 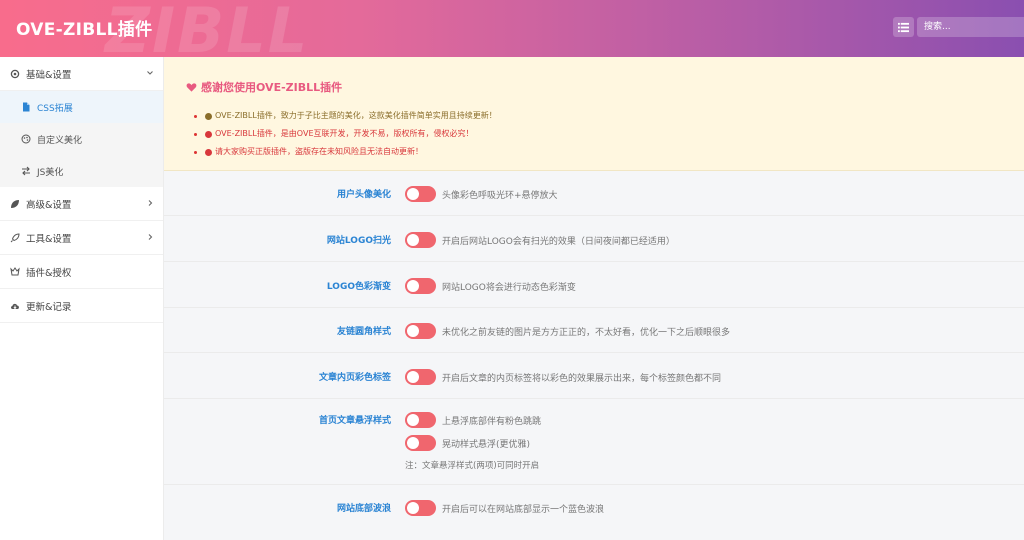 What do you see at coordinates (345, 116) in the screenshot?
I see `notice-line: OVE-ZIBLL插件，致力于子比主题的美化，这款美化插件简单实用且持续更新！` at bounding box center [345, 116].